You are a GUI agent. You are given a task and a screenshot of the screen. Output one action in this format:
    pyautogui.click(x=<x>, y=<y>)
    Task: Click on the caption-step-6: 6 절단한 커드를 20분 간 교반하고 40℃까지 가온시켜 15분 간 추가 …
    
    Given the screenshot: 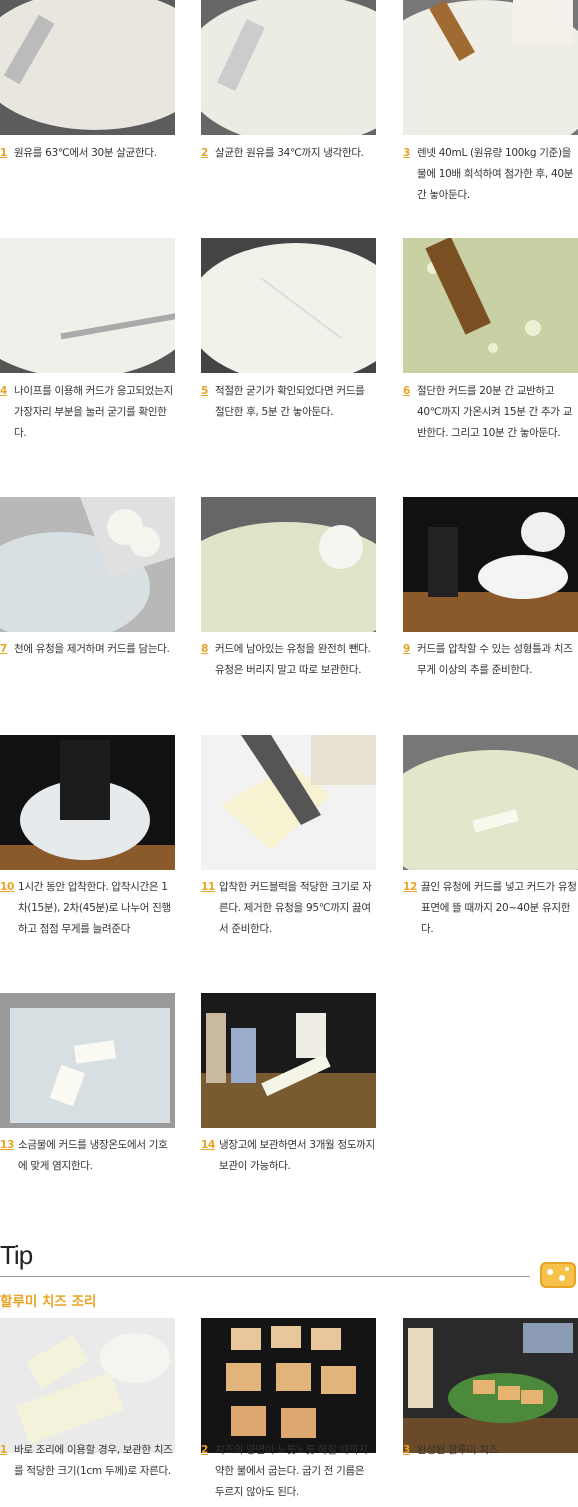 What is the action you would take?
    pyautogui.click(x=488, y=412)
    